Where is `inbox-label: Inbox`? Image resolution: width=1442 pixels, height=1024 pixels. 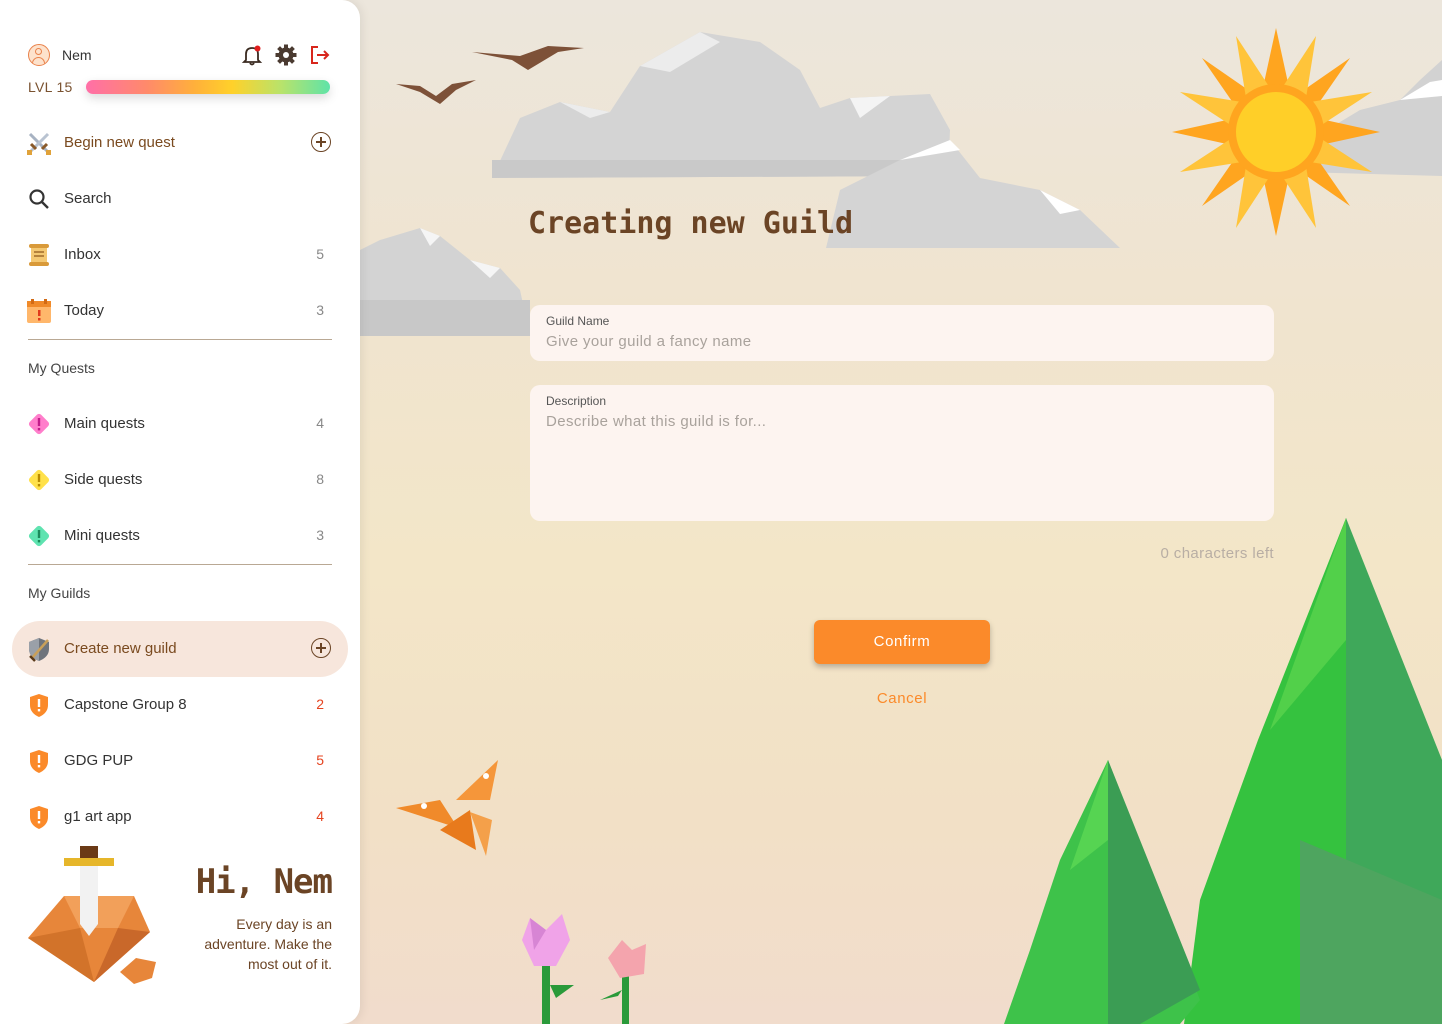 inbox-label: Inbox is located at coordinates (82, 254).